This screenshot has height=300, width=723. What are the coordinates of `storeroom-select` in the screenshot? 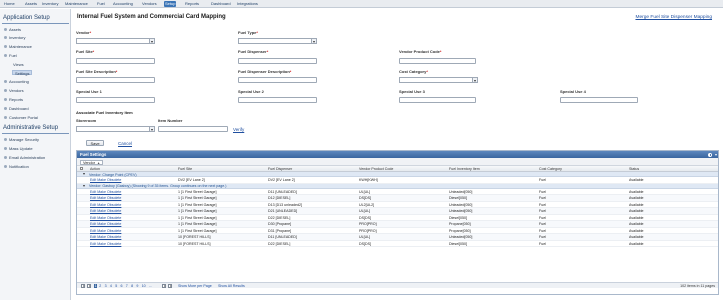 It's located at (115, 129).